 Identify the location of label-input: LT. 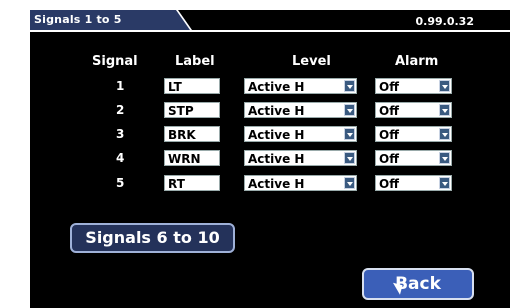
(192, 86).